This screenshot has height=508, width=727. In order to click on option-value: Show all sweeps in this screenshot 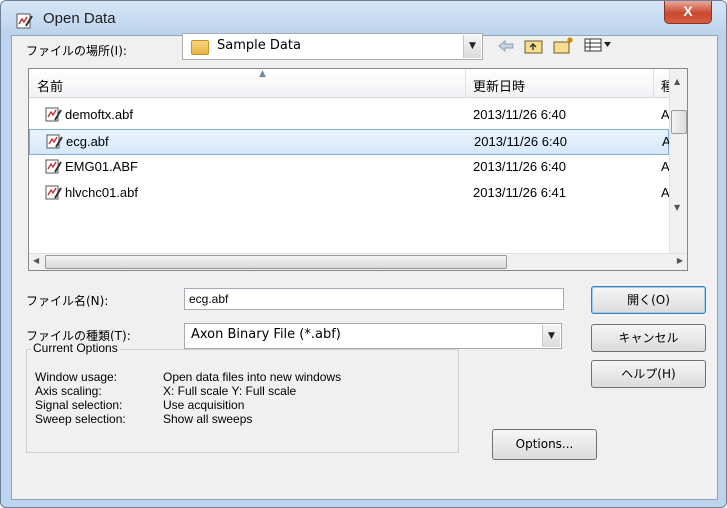, I will do `click(208, 419)`.